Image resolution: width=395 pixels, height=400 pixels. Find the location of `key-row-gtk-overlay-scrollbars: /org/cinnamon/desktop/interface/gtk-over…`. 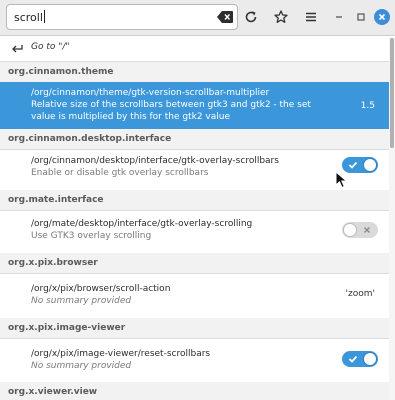

key-row-gtk-overlay-scrollbars: /org/cinnamon/desktop/interface/gtk-over… is located at coordinates (194, 170).